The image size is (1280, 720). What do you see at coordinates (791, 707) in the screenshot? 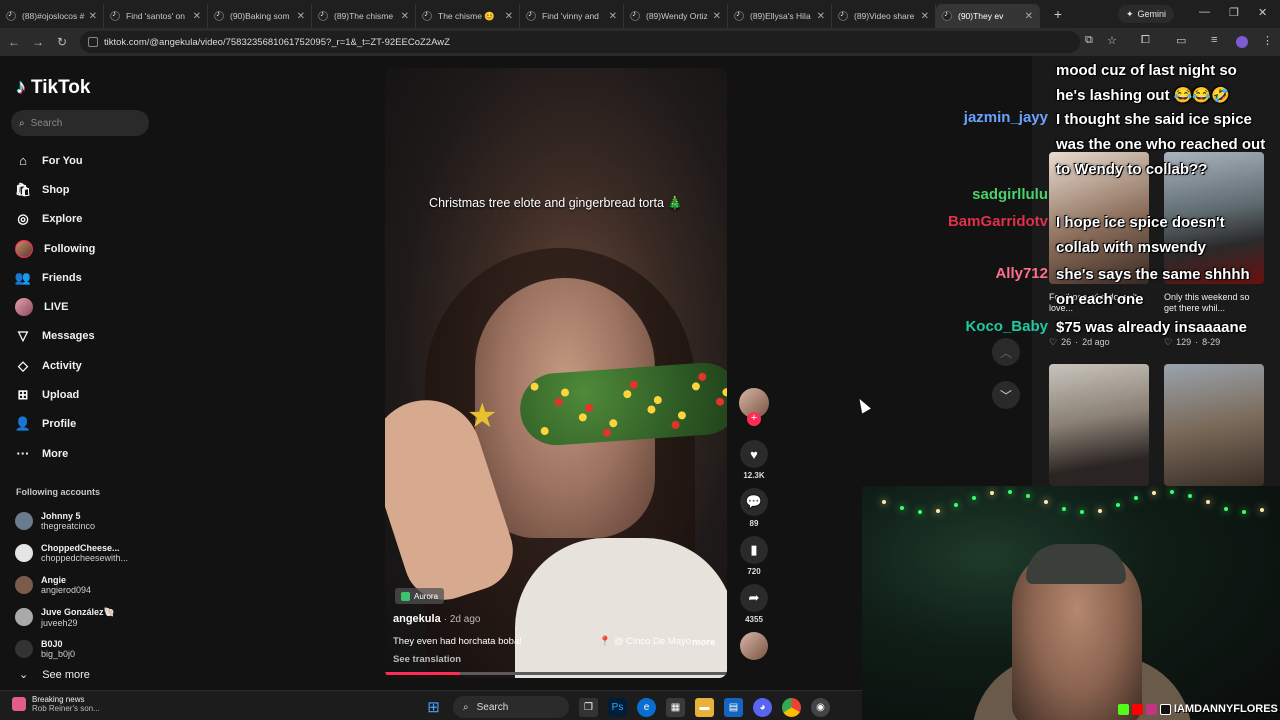
I see `chrome-icon` at bounding box center [791, 707].